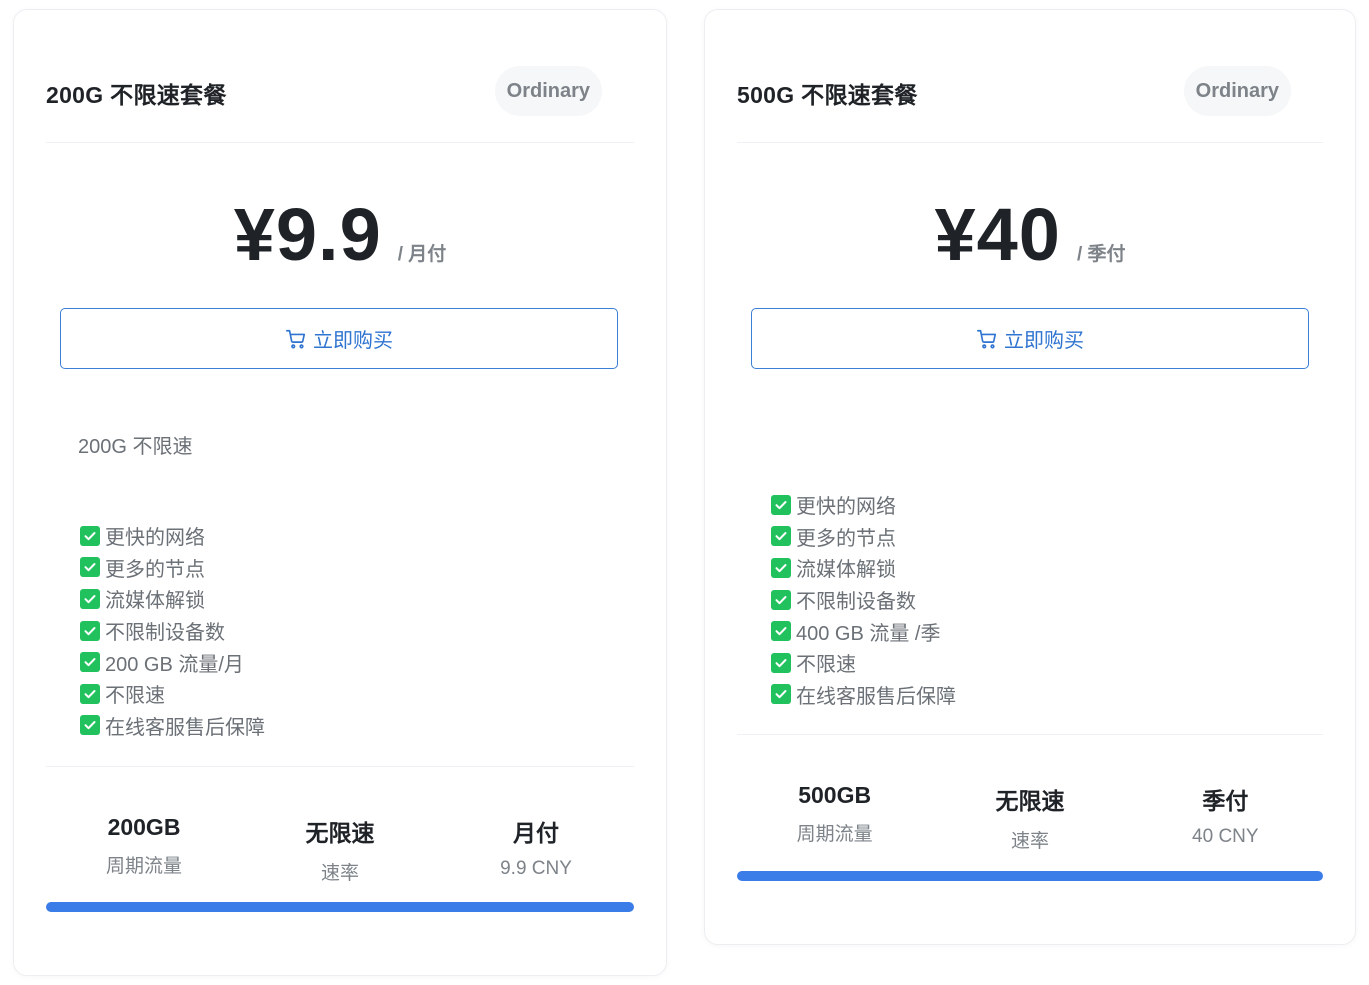 The height and width of the screenshot is (985, 1369). What do you see at coordinates (834, 817) in the screenshot?
I see `stat-traffic: 500GB 周期流量` at bounding box center [834, 817].